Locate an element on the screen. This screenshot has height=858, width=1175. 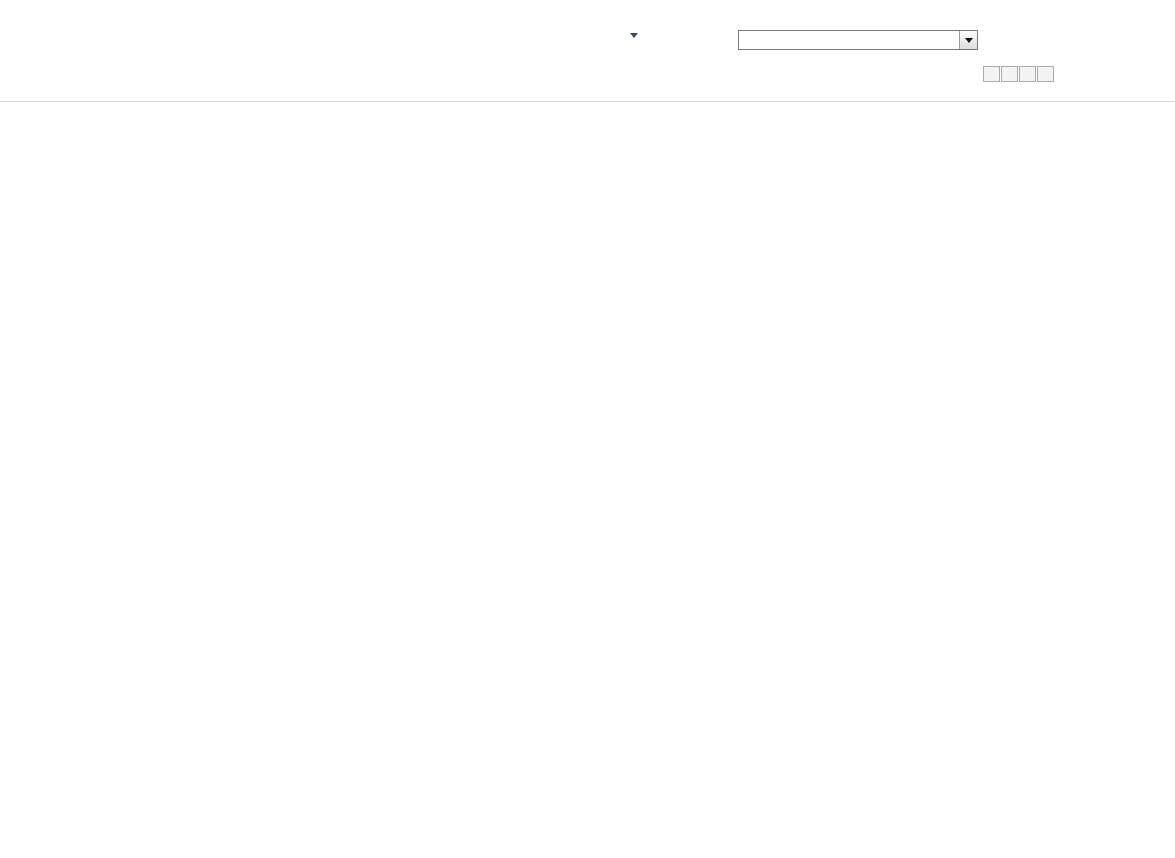
saved-searches-select is located at coordinates (858, 40).